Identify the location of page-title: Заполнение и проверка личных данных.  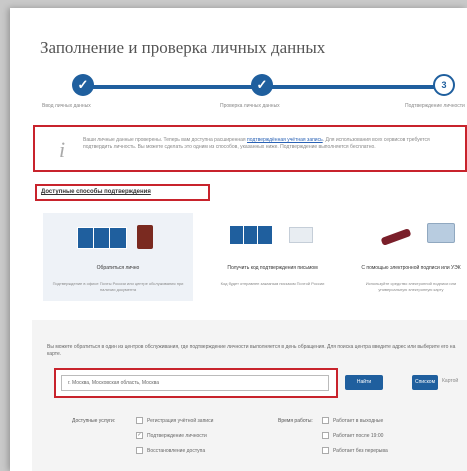
(183, 47).